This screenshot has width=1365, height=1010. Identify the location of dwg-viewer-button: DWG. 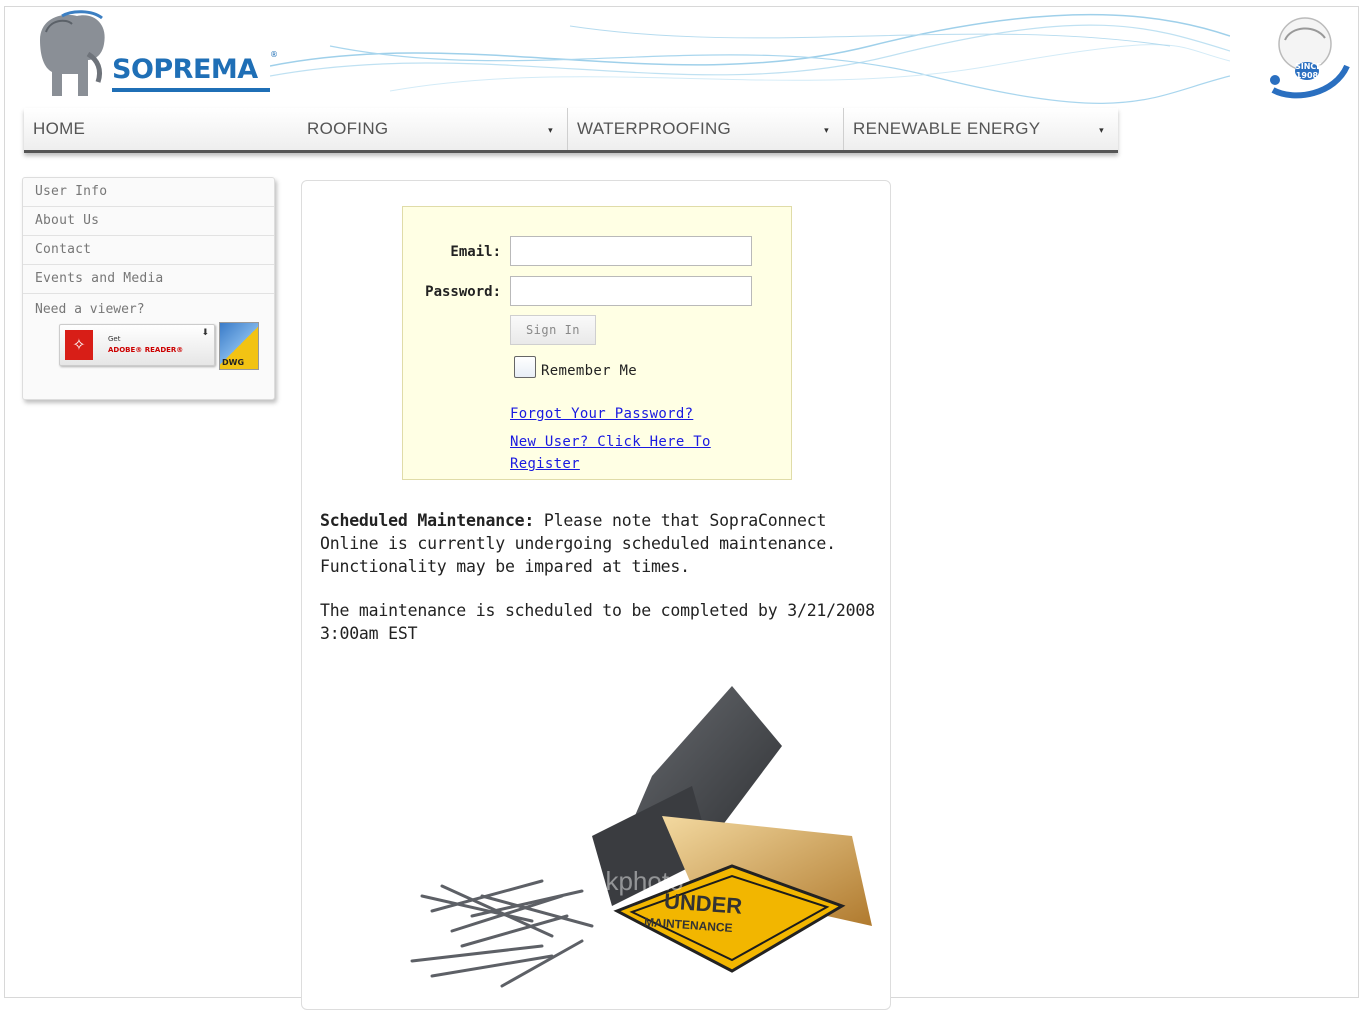
(239, 346).